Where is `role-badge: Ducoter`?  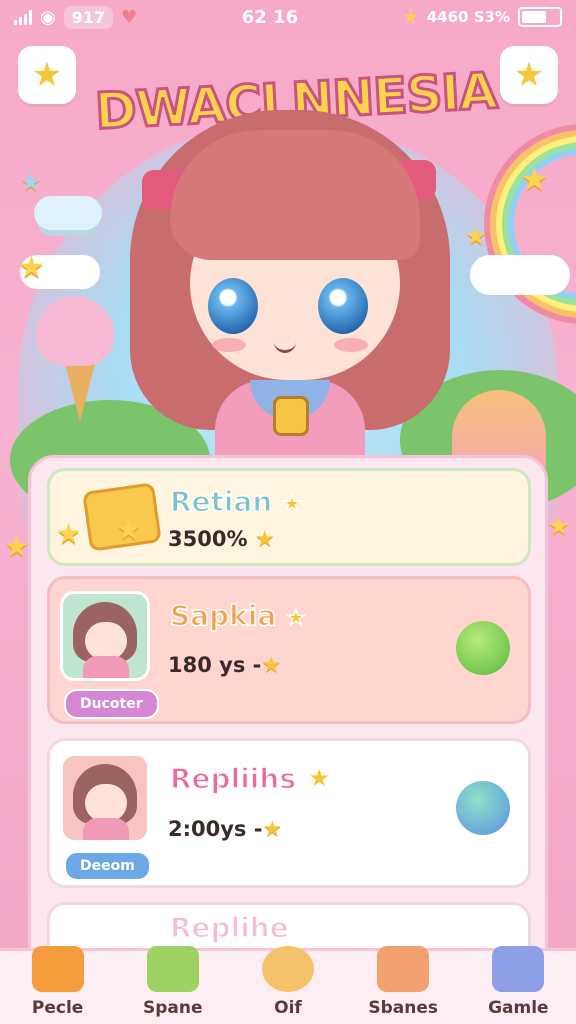
role-badge: Ducoter is located at coordinates (111, 704).